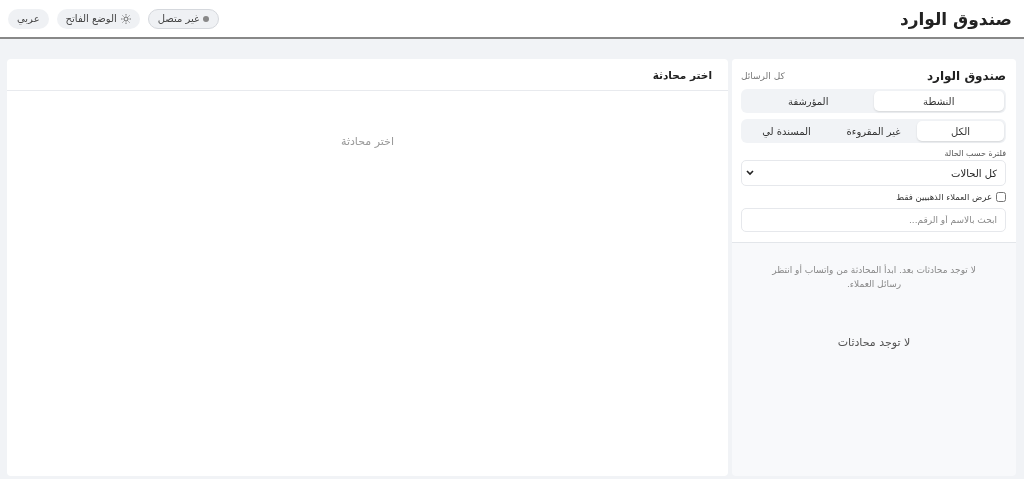 This screenshot has height=479, width=1024. Describe the element at coordinates (28, 18) in the screenshot. I see `language-button: عربي` at that location.